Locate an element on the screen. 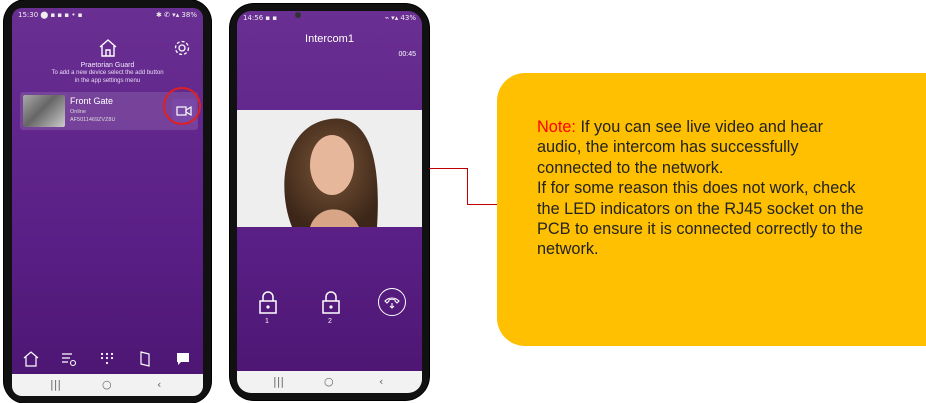 This screenshot has width=926, height=403. hang-up-button is located at coordinates (392, 302).